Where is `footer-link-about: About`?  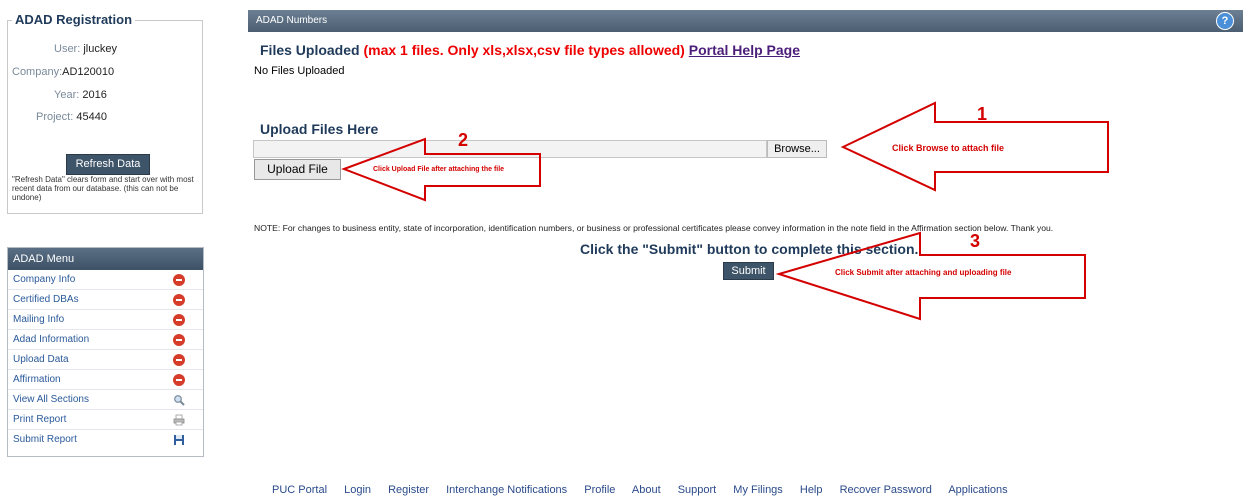 footer-link-about: About is located at coordinates (646, 490).